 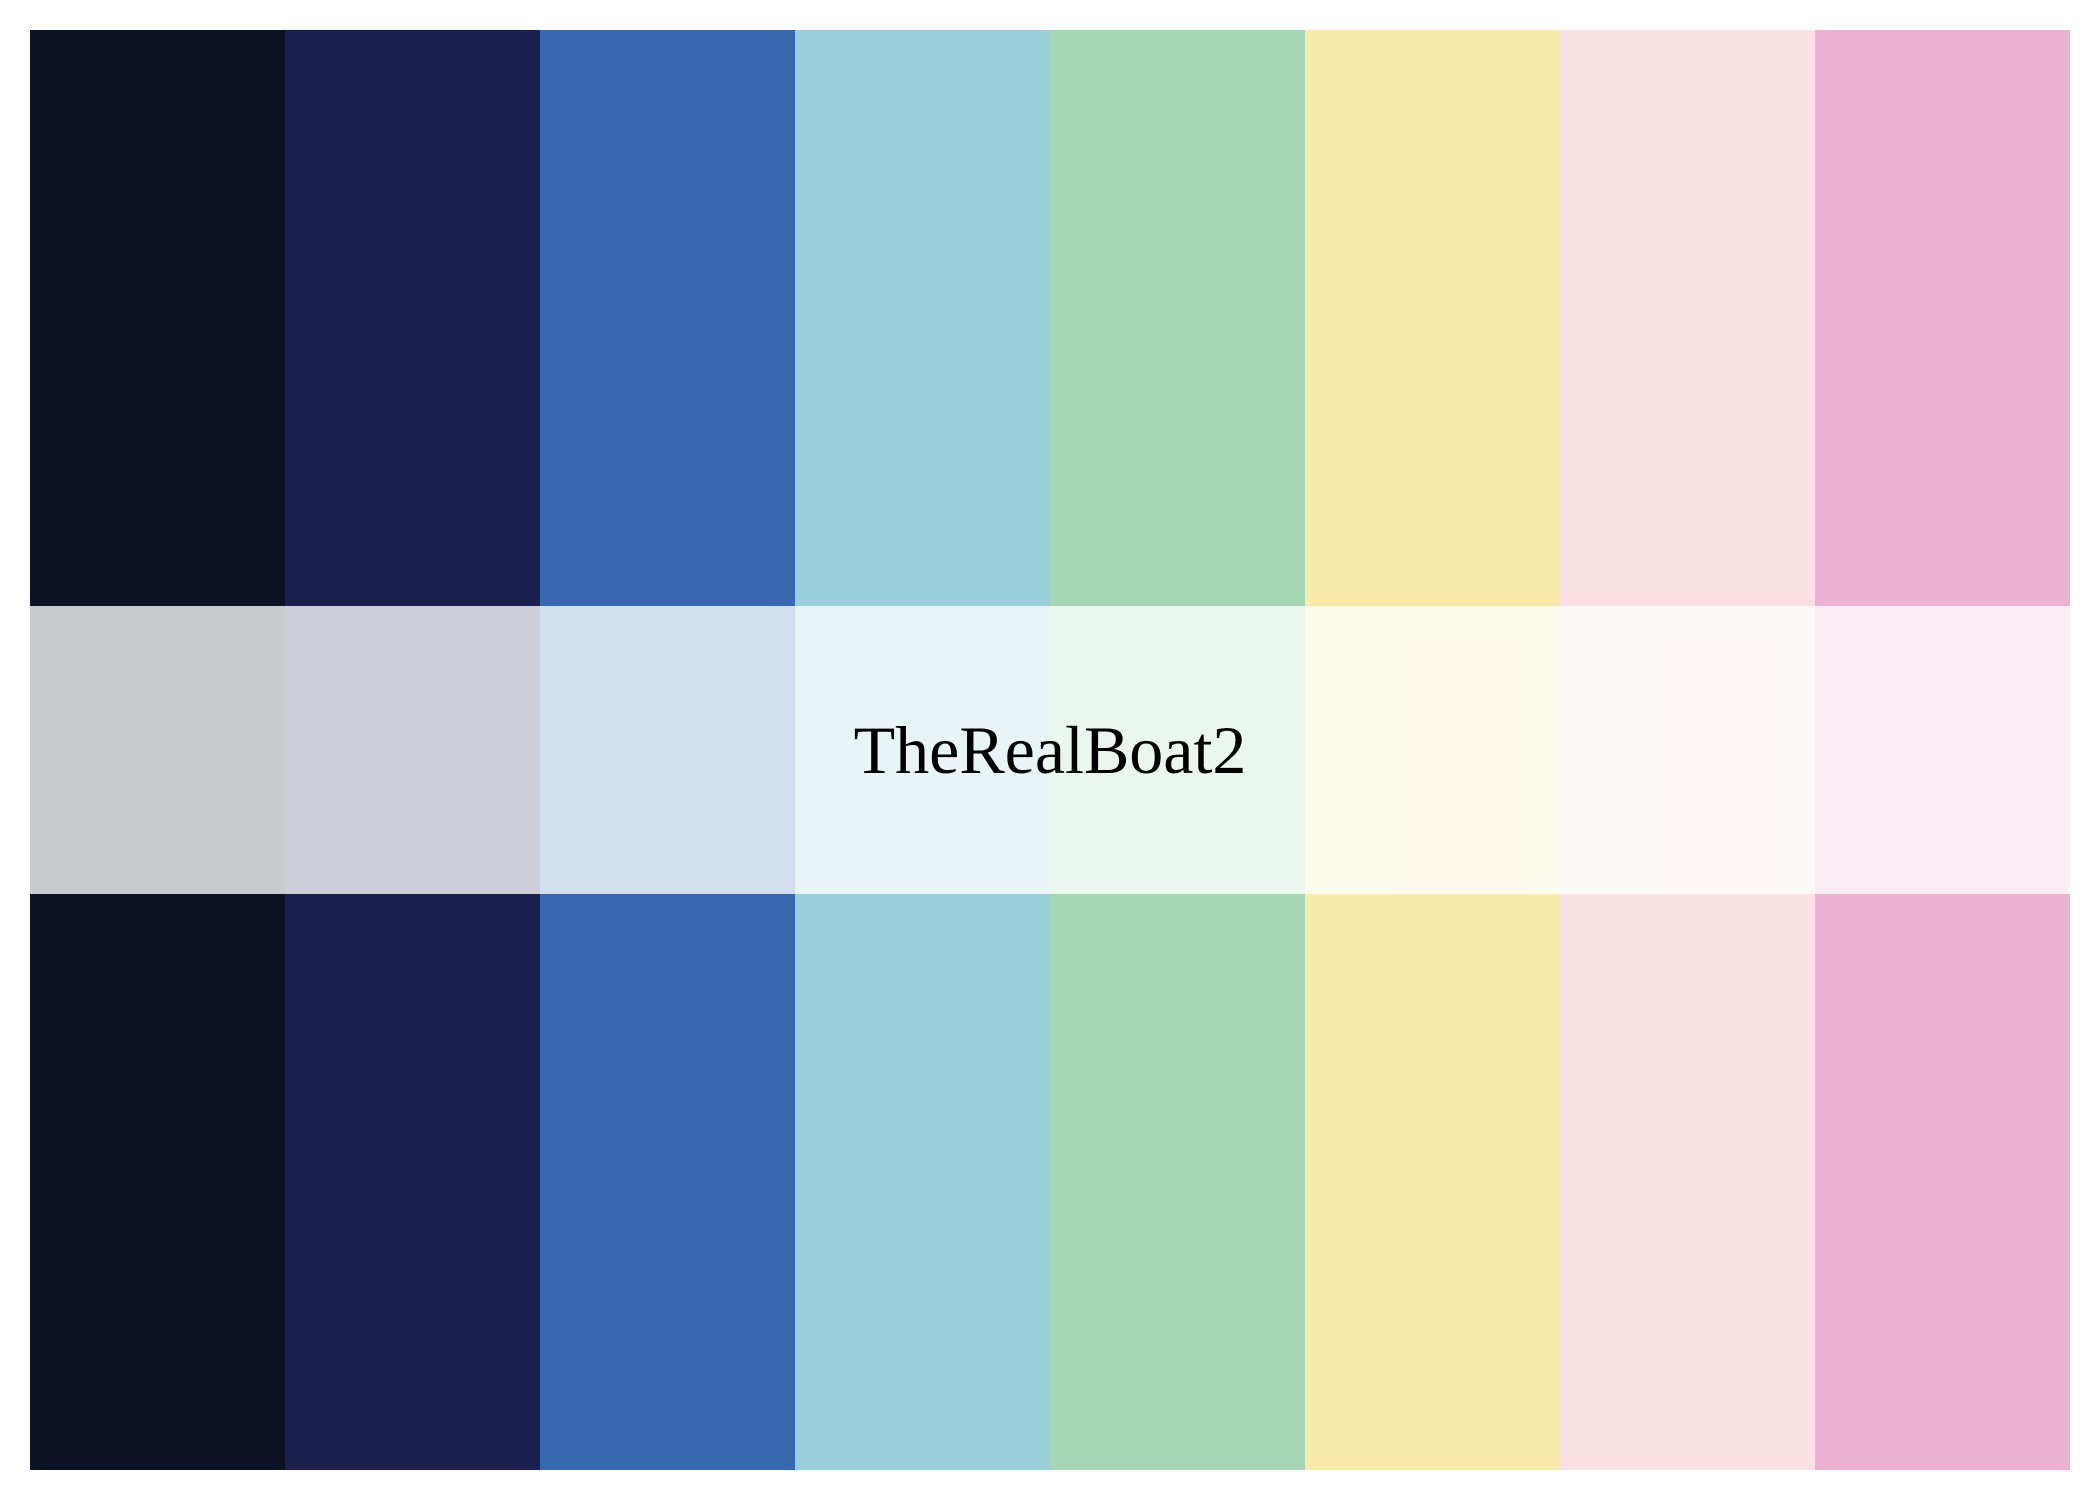 I want to click on palette-label: TheRealBoat2, so click(x=1050, y=750).